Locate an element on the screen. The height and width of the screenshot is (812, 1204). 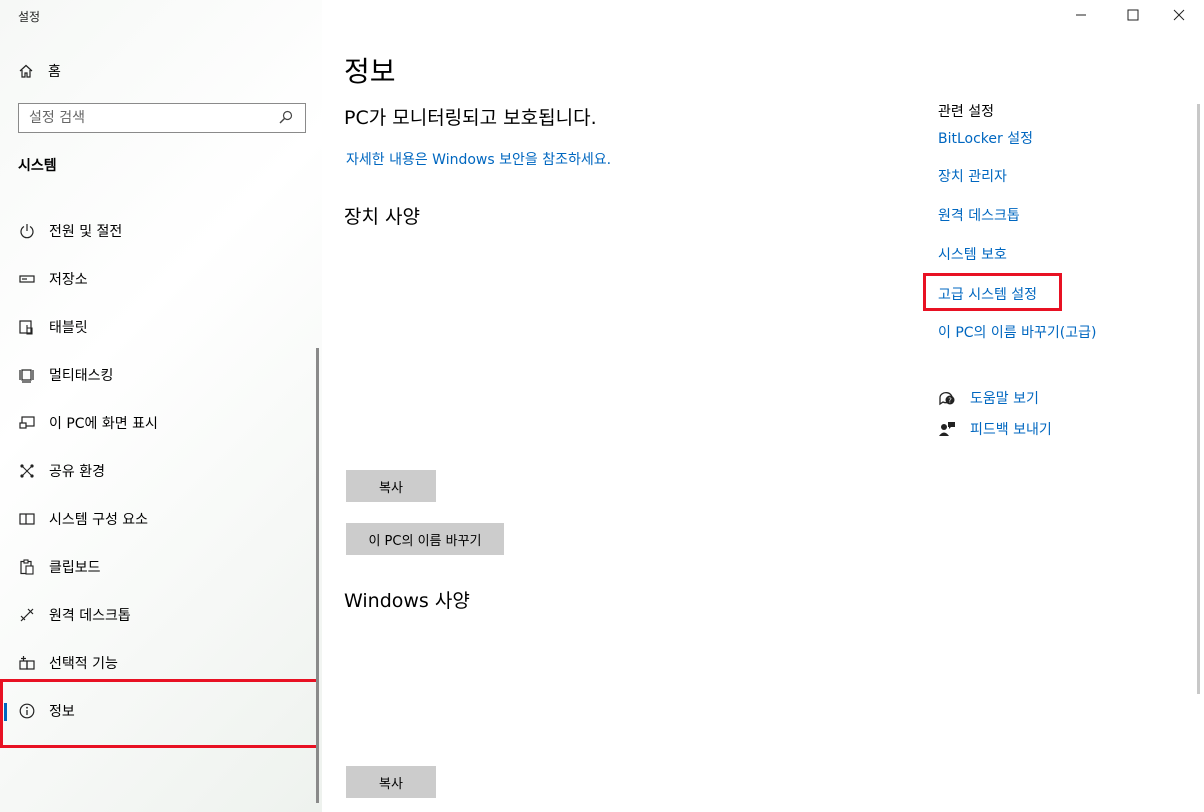
nav-item-power: 전원 및 절전 is located at coordinates (158, 231).